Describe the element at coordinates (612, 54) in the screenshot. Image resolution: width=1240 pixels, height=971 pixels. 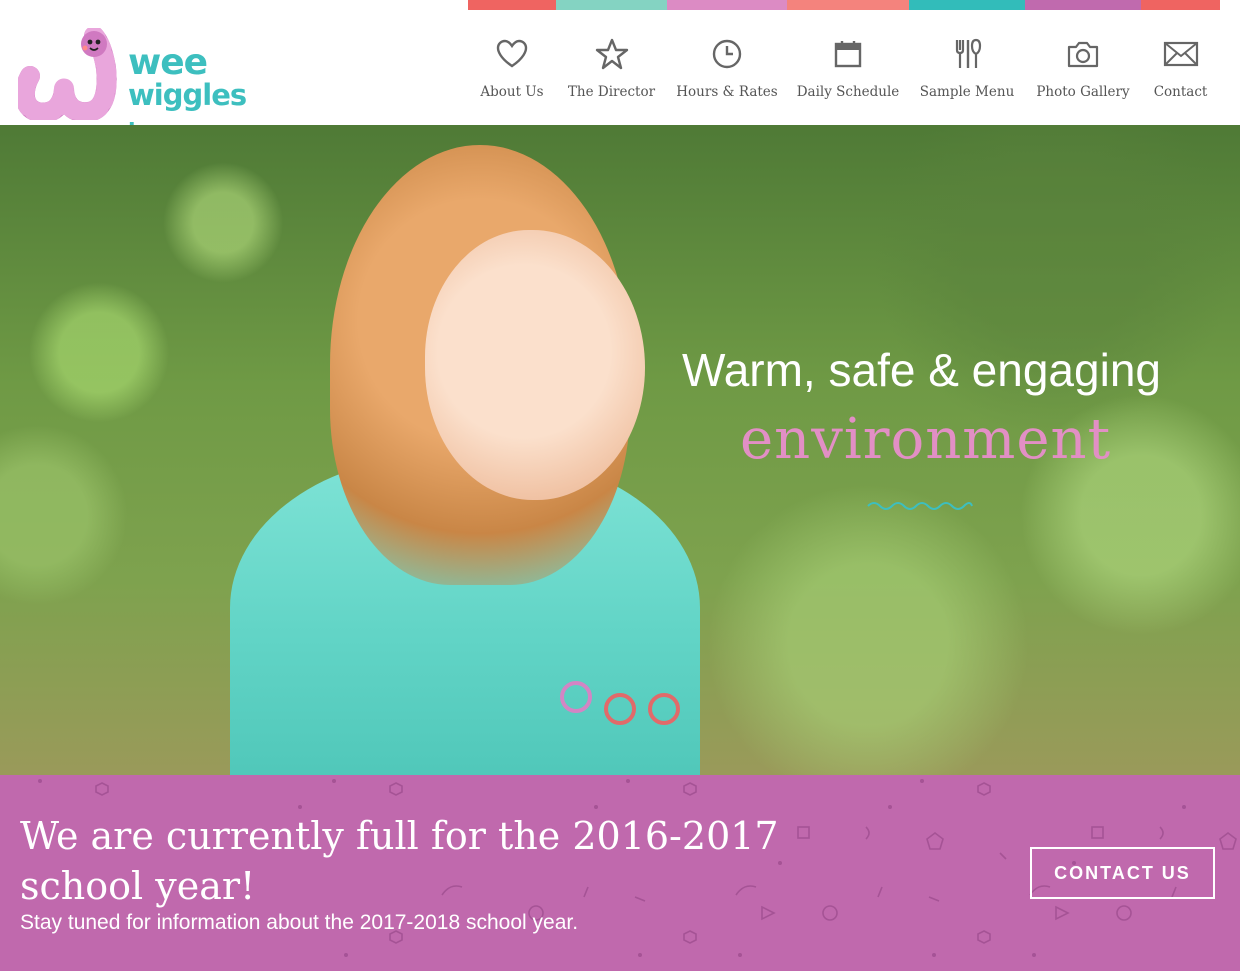
I see `star-icon` at that location.